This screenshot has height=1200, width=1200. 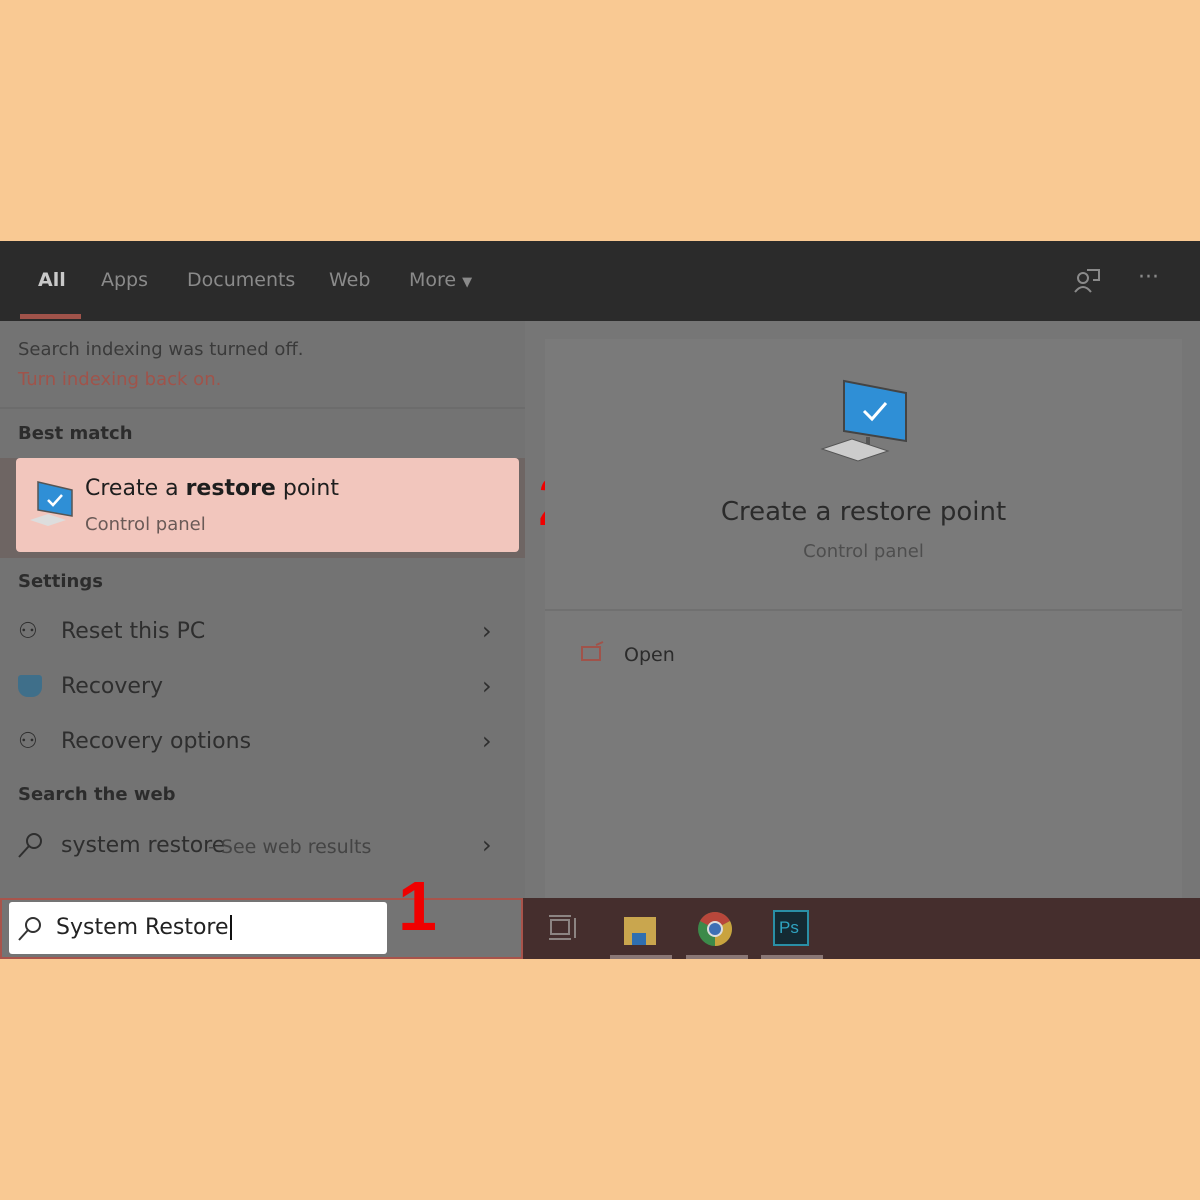 I want to click on best-match-header: Best match, so click(x=75, y=433).